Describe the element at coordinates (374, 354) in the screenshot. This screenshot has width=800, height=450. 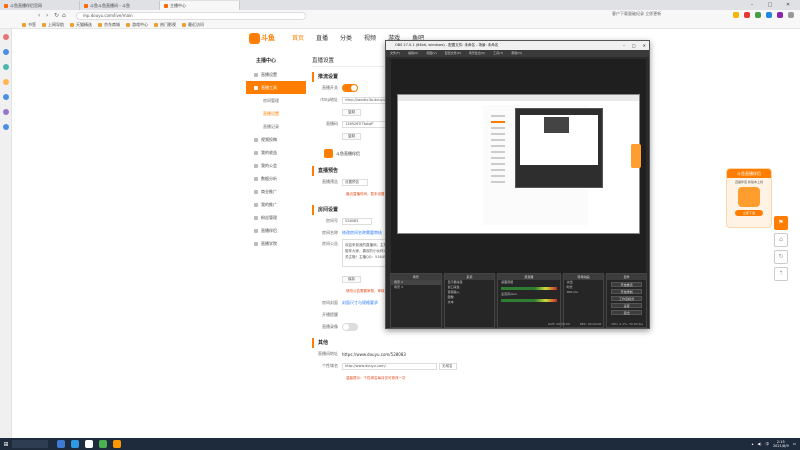
I see `share-url: https://www.douyu.com/528083` at that location.